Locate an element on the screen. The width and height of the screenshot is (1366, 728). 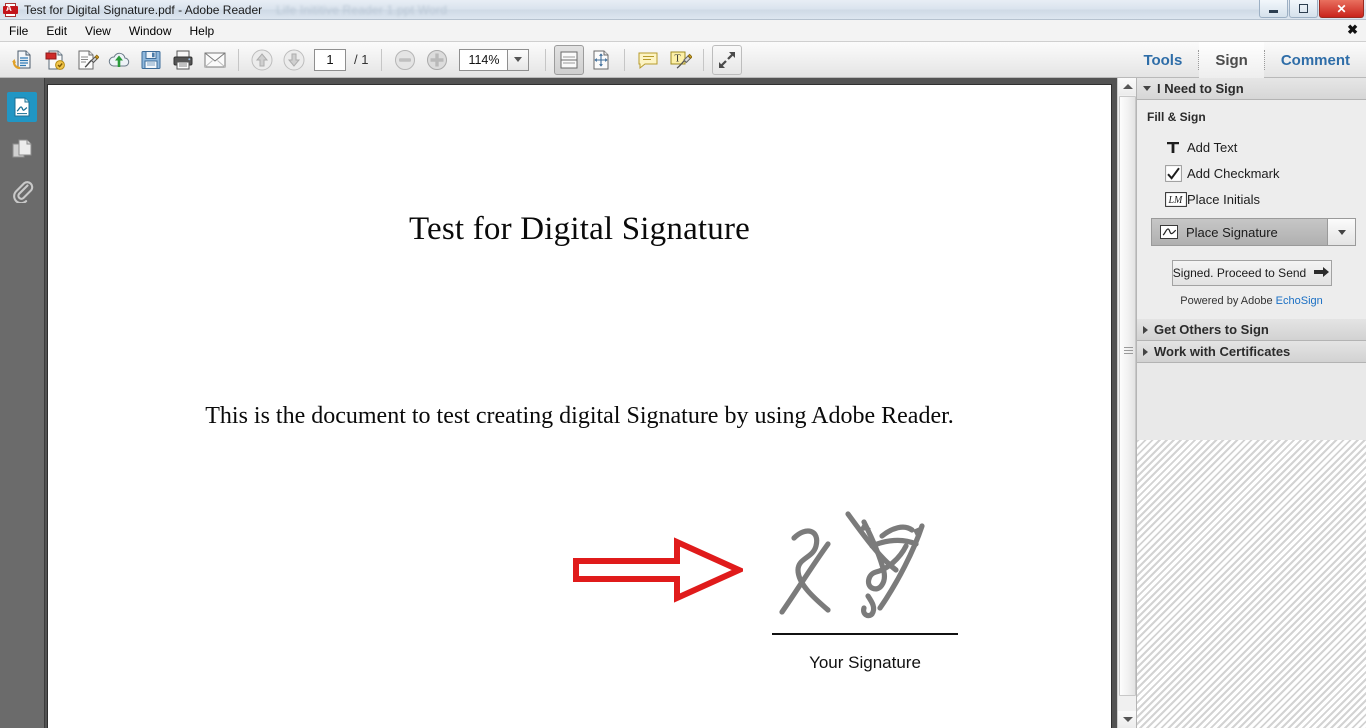
panel-empty-area is located at coordinates (1251, 584).